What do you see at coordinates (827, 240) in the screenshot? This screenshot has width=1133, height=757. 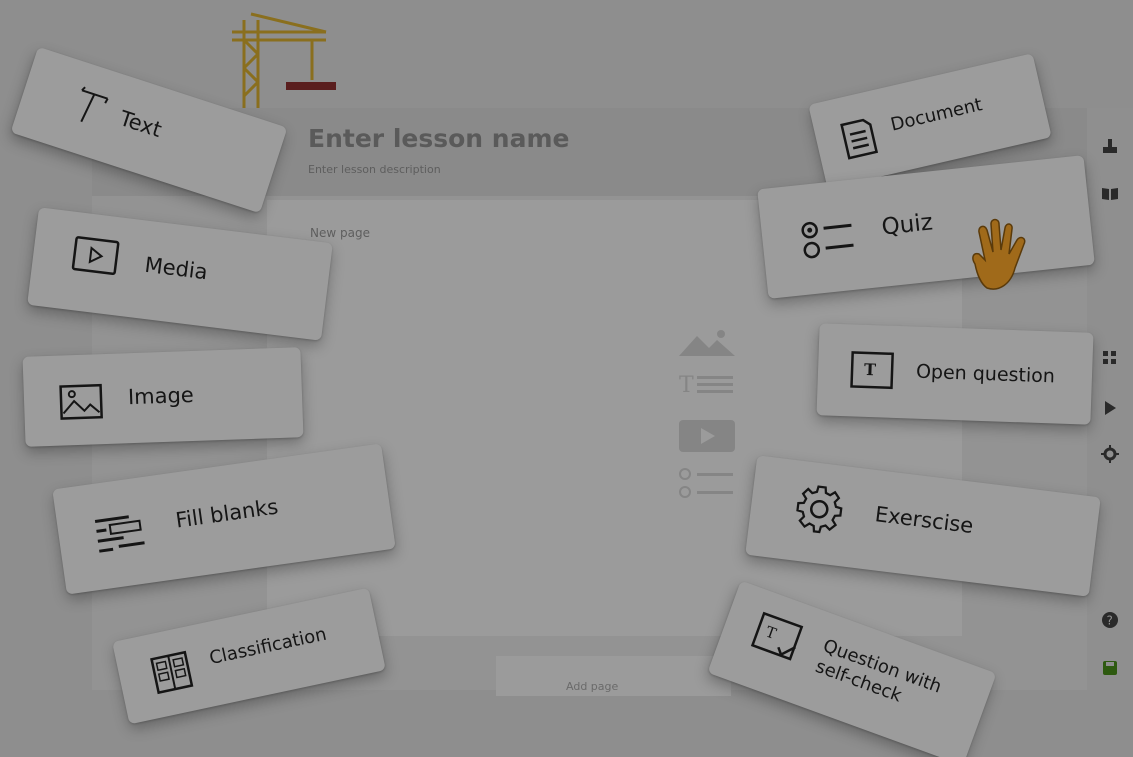 I see `quiz-icon` at bounding box center [827, 240].